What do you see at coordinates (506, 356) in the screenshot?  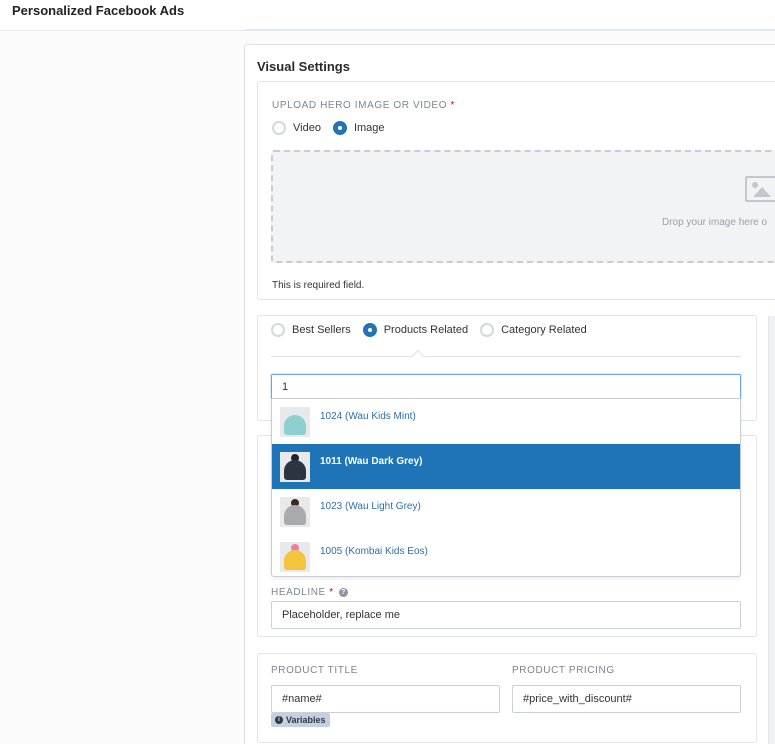 I see `products-divider` at bounding box center [506, 356].